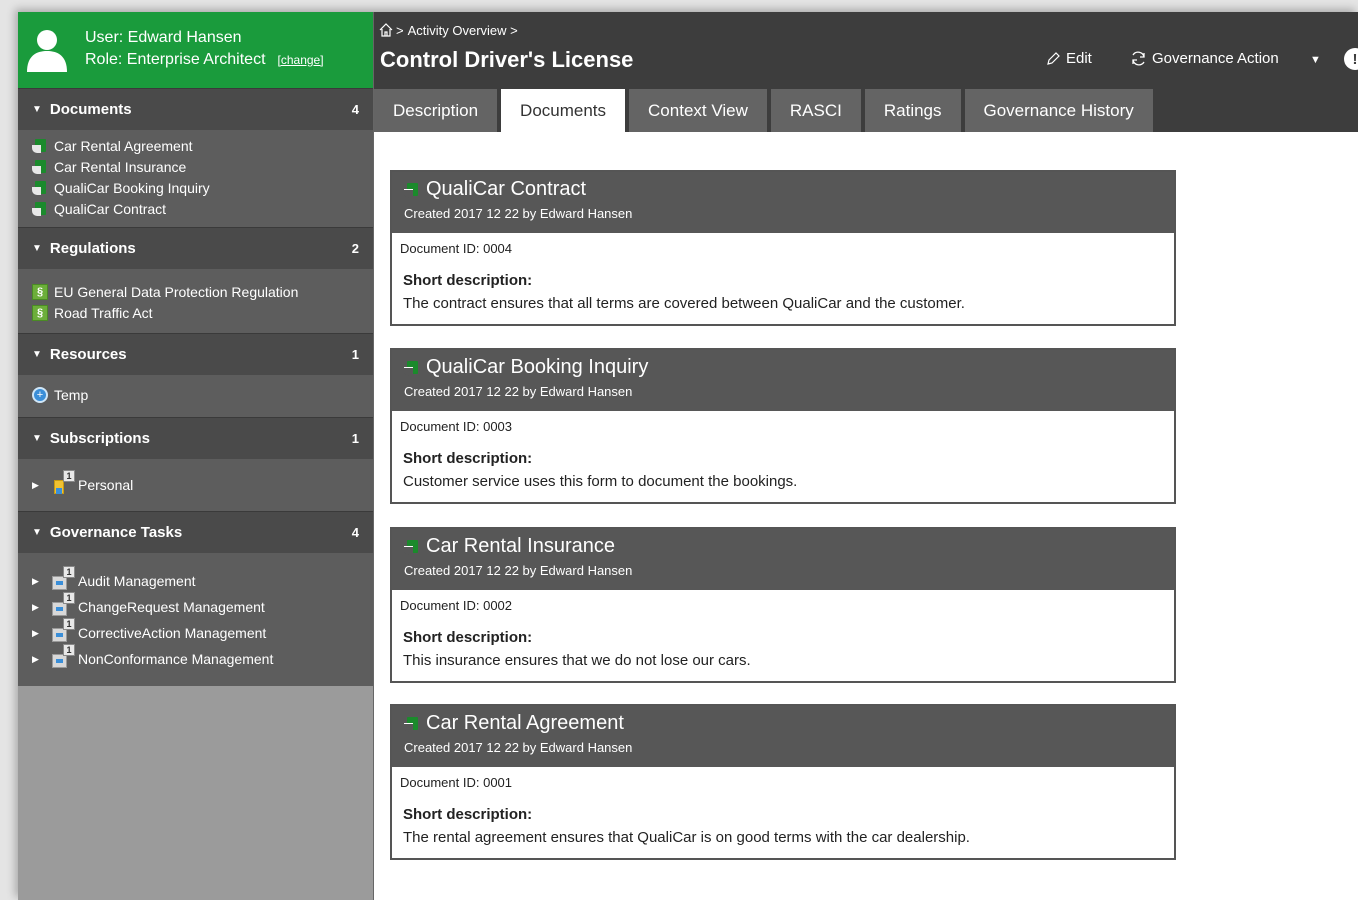 The height and width of the screenshot is (900, 1358). Describe the element at coordinates (195, 532) in the screenshot. I see `section-governance-tasks-header: ▼ Governance Tasks 4` at that location.